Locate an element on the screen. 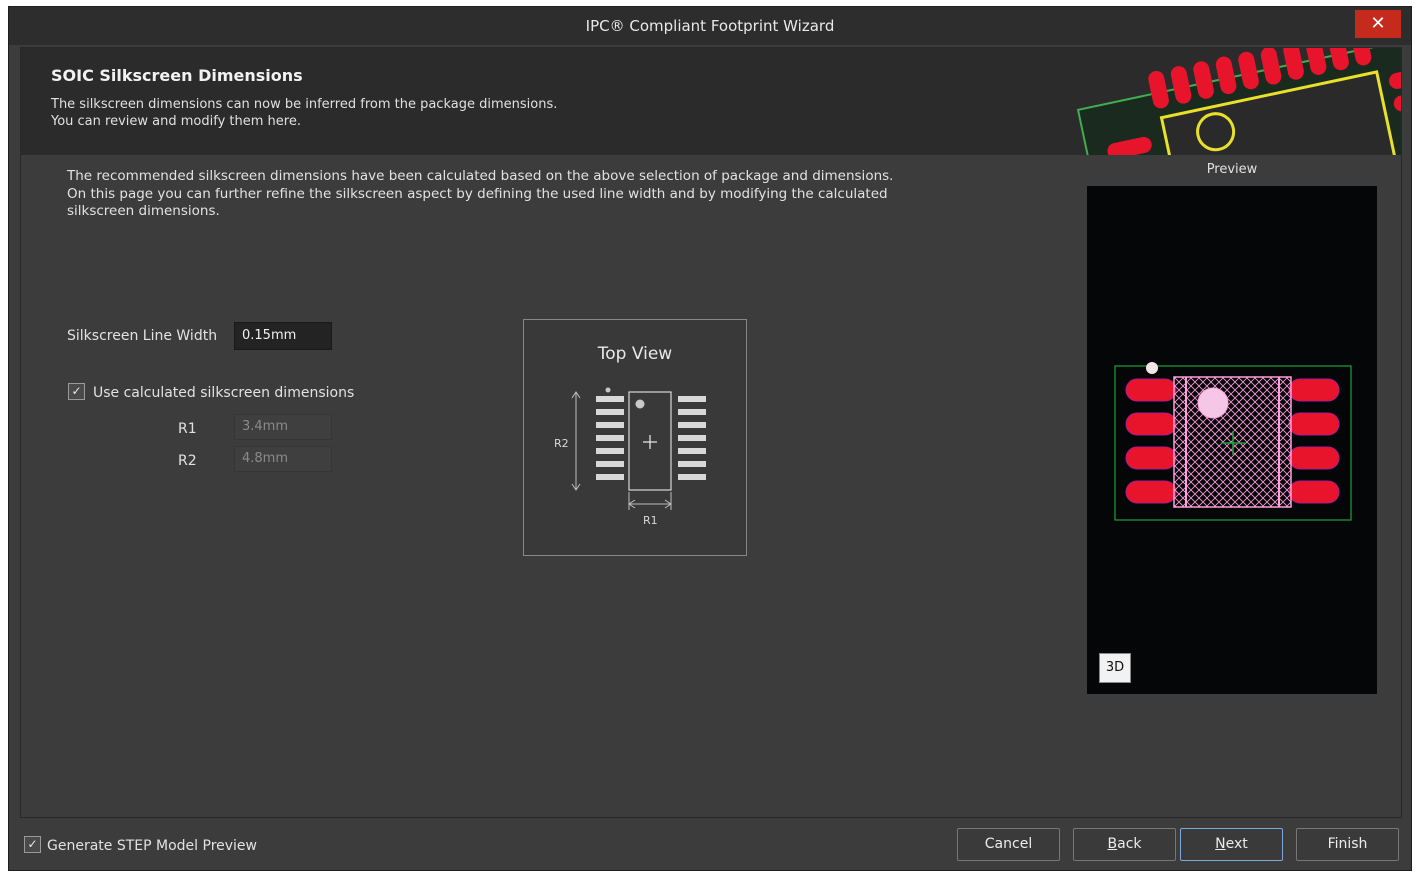 Image resolution: width=1416 pixels, height=877 pixels. next-mnemonic: N is located at coordinates (1220, 844).